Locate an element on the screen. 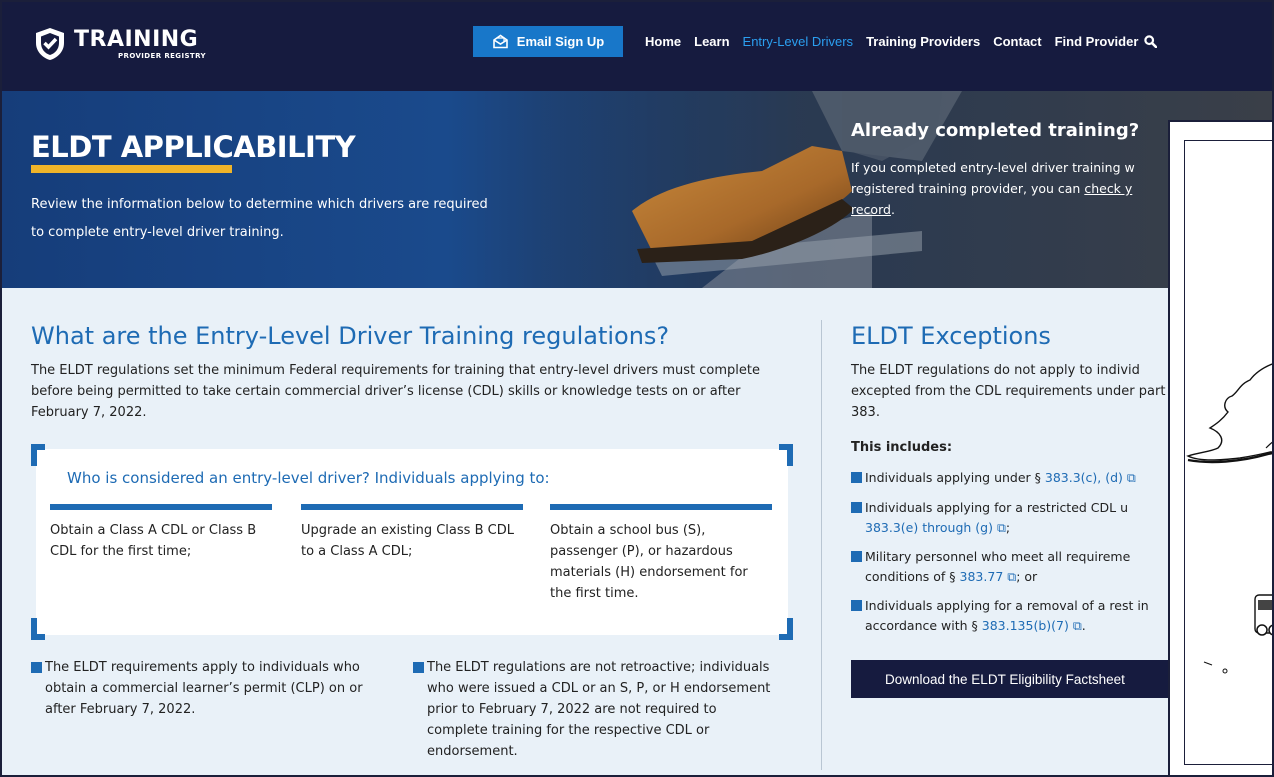 Image resolution: width=1274 pixels, height=777 pixels. nav-training-providers: Training Providers is located at coordinates (923, 41).